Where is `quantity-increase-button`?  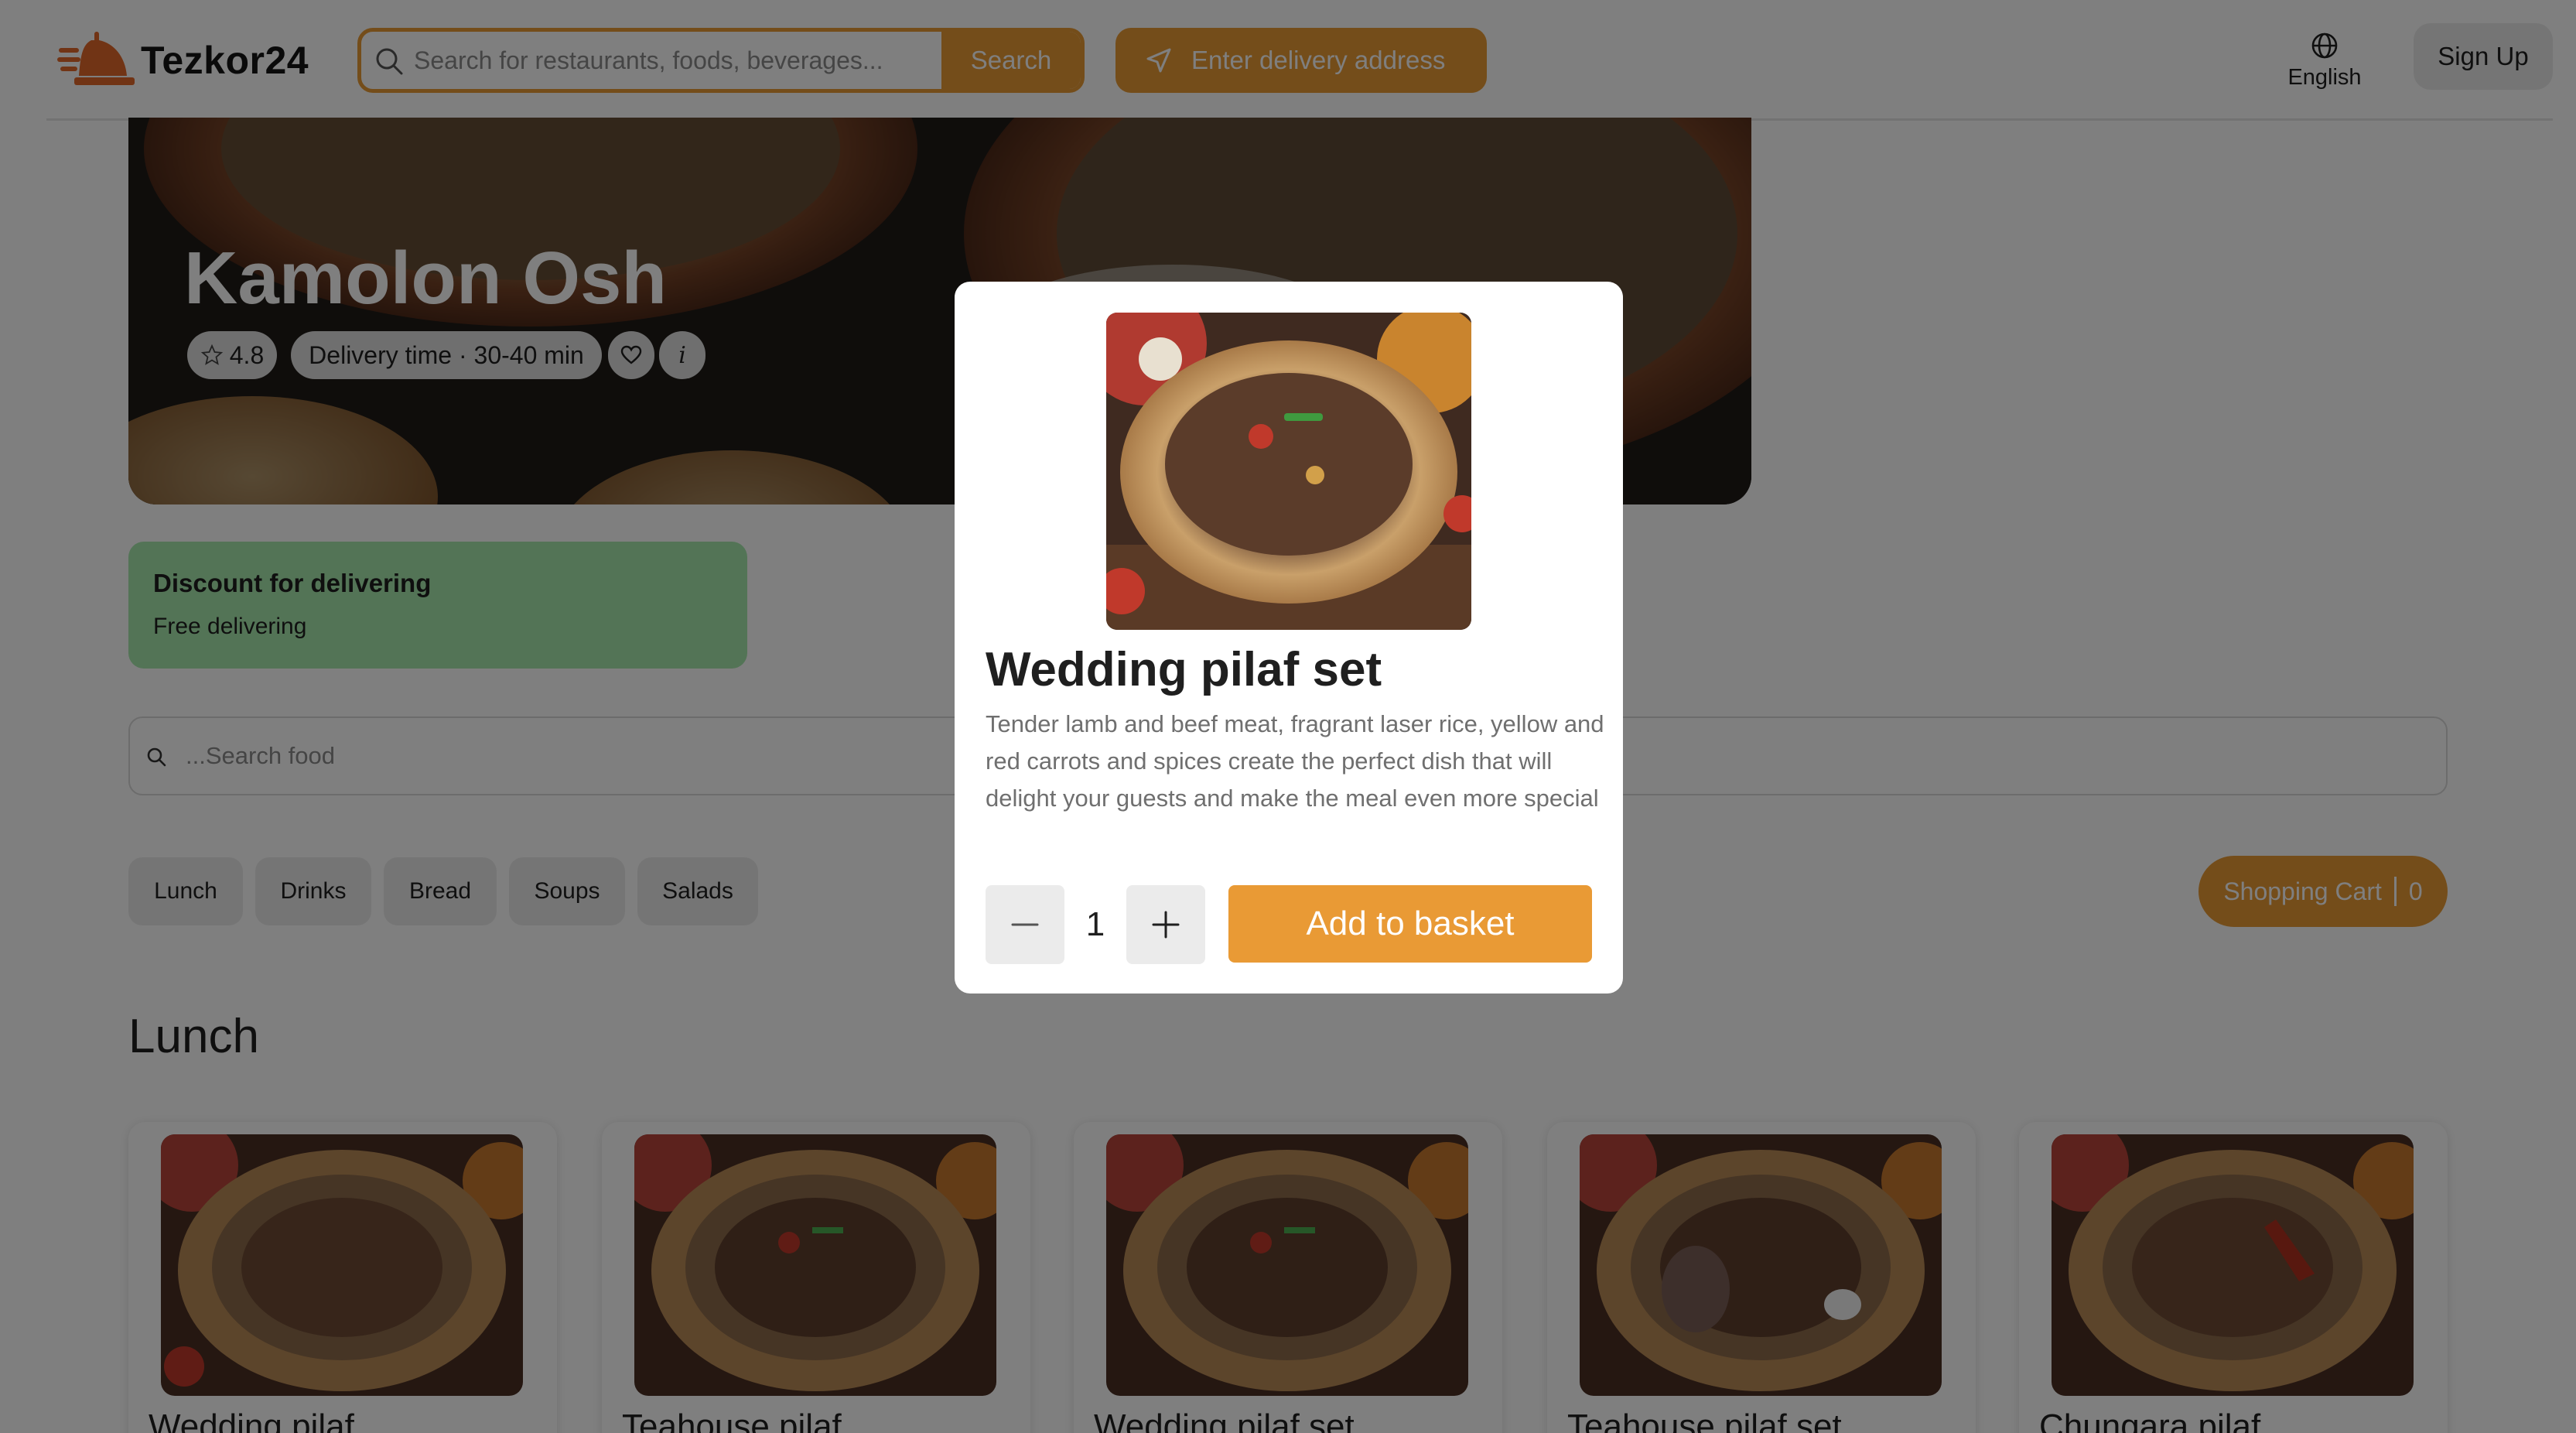
quantity-increase-button is located at coordinates (1165, 925).